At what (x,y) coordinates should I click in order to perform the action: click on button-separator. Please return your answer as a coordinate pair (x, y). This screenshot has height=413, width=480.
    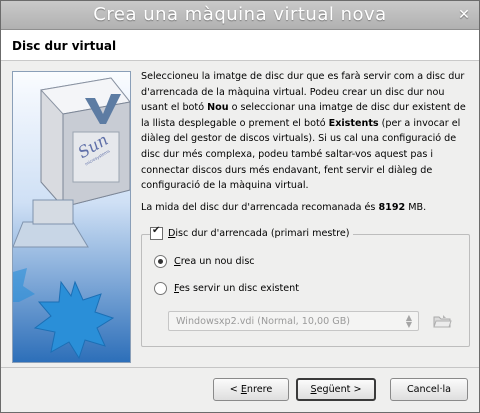
    Looking at the image, I should click on (240, 367).